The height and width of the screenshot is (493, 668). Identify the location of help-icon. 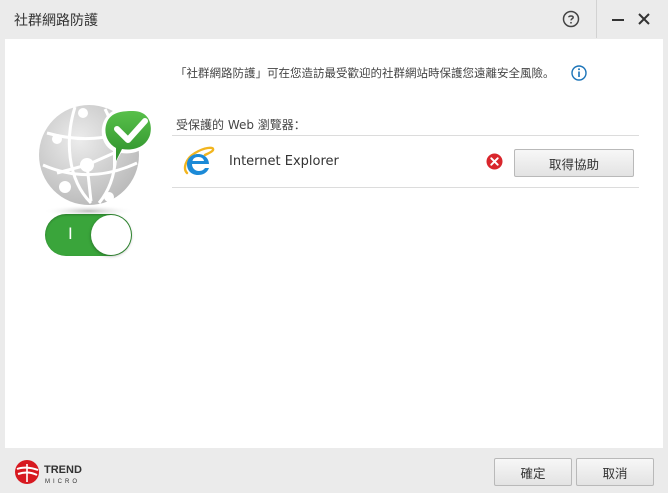
(571, 19).